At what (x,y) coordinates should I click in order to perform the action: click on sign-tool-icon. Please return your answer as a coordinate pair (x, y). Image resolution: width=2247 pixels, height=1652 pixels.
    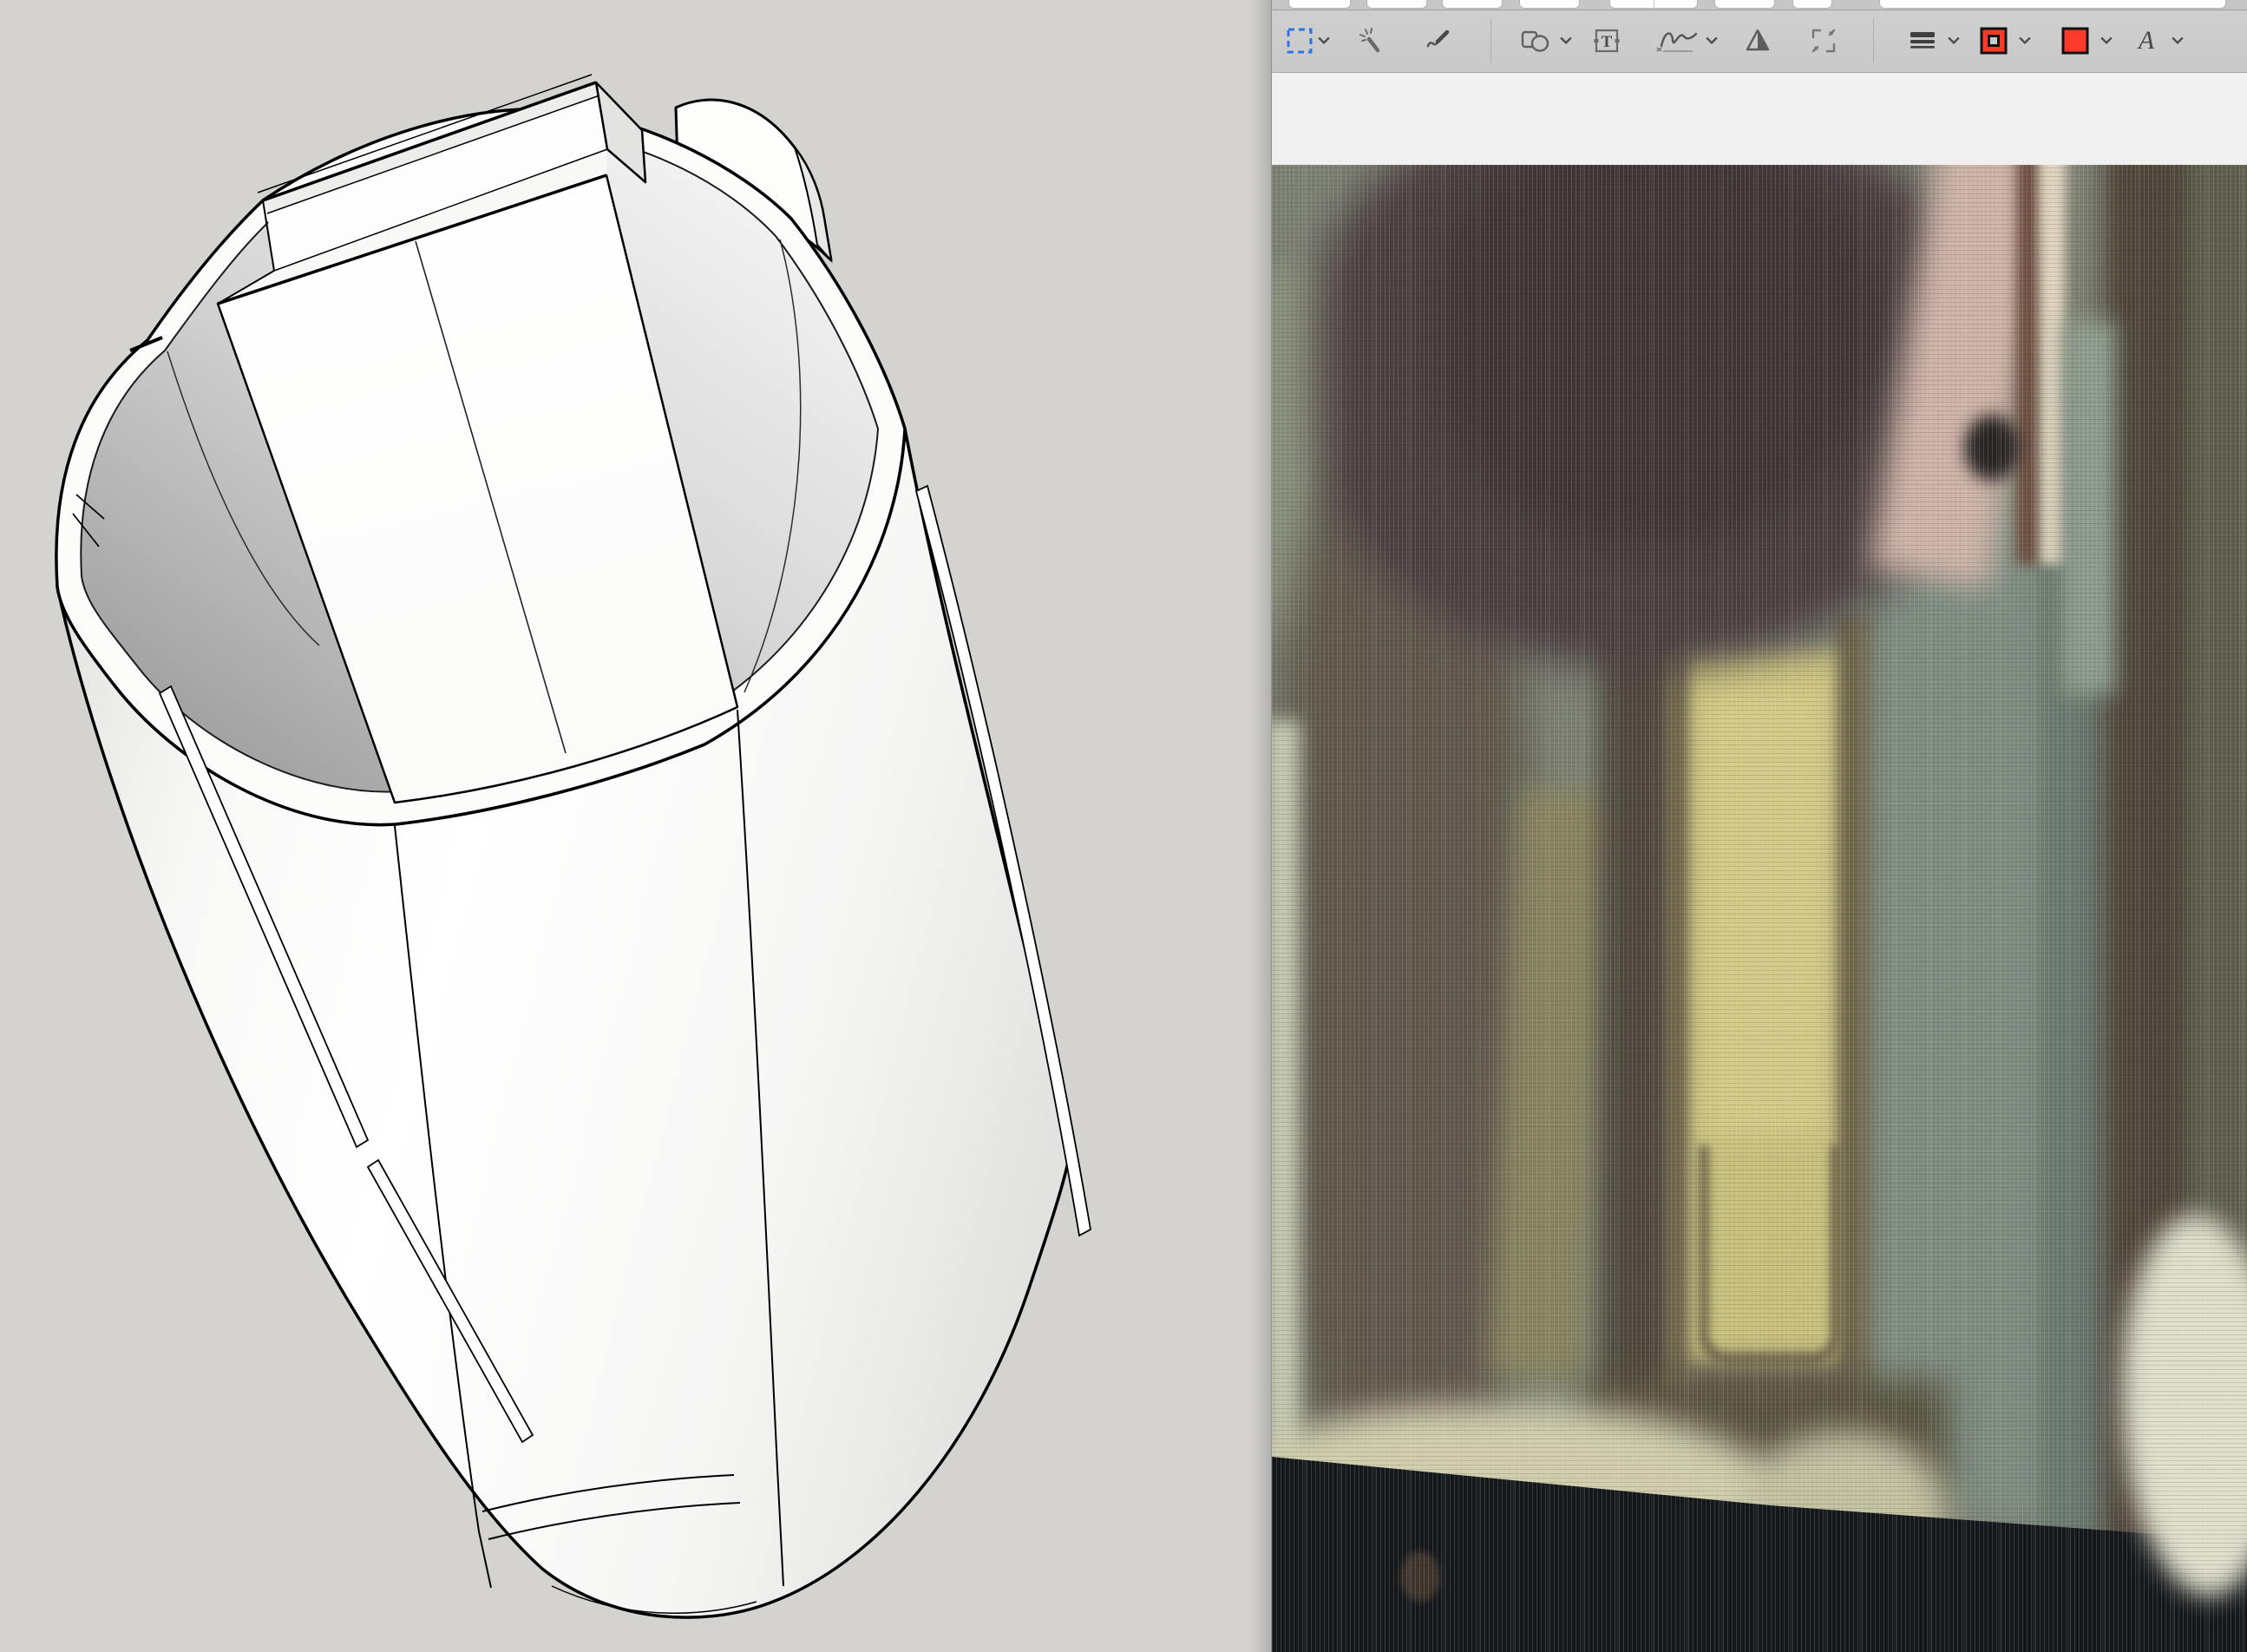
    Looking at the image, I should click on (1678, 41).